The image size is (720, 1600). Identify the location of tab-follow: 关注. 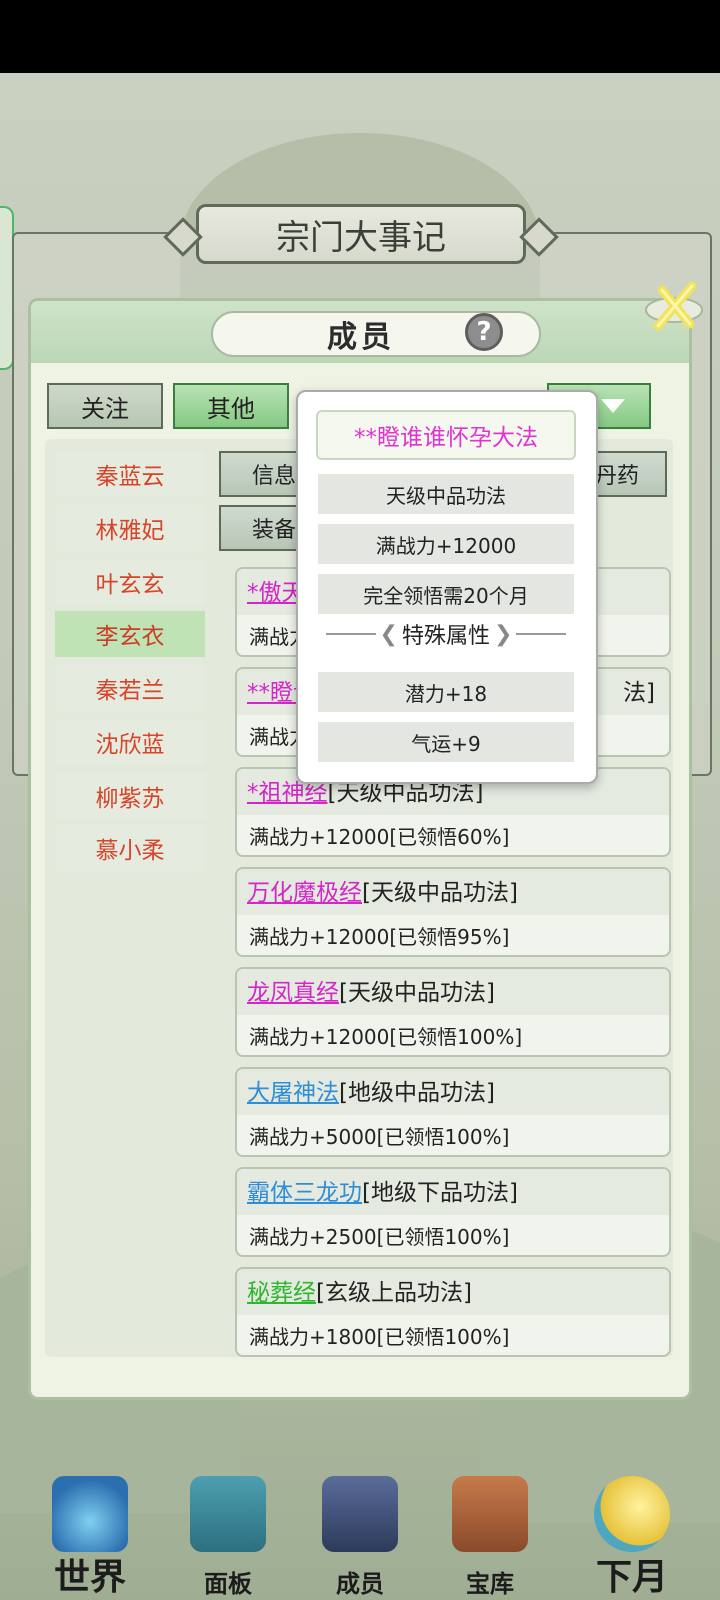
(105, 406).